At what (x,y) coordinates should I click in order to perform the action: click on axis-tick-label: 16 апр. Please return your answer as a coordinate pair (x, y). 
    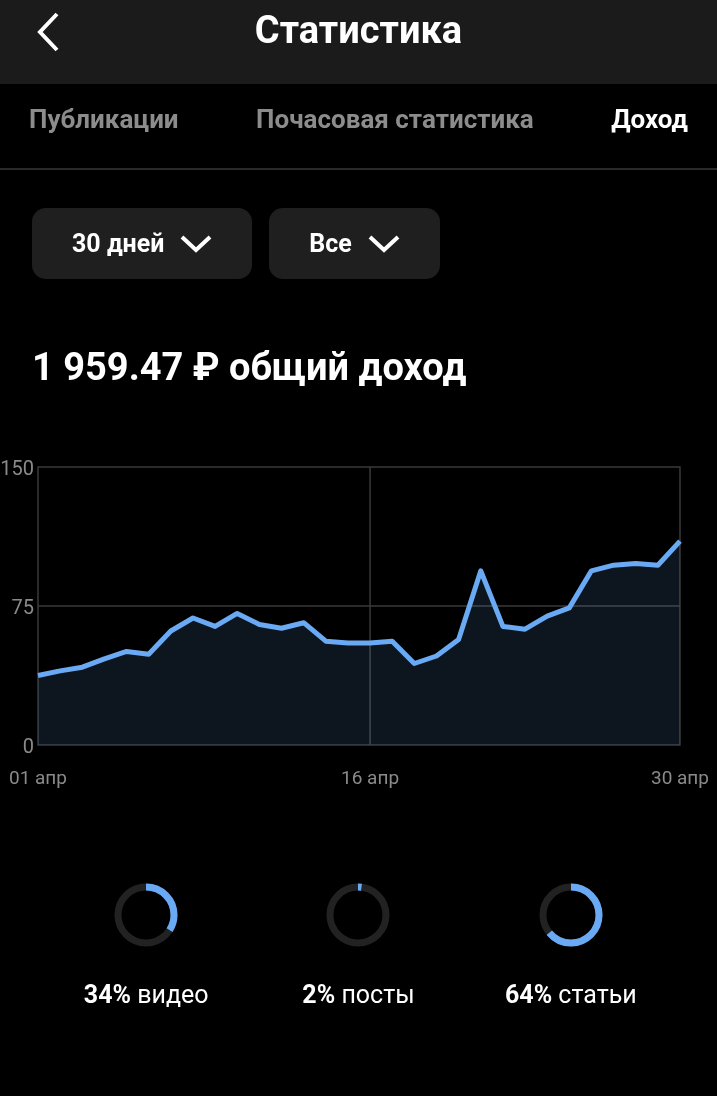
    Looking at the image, I should click on (370, 777).